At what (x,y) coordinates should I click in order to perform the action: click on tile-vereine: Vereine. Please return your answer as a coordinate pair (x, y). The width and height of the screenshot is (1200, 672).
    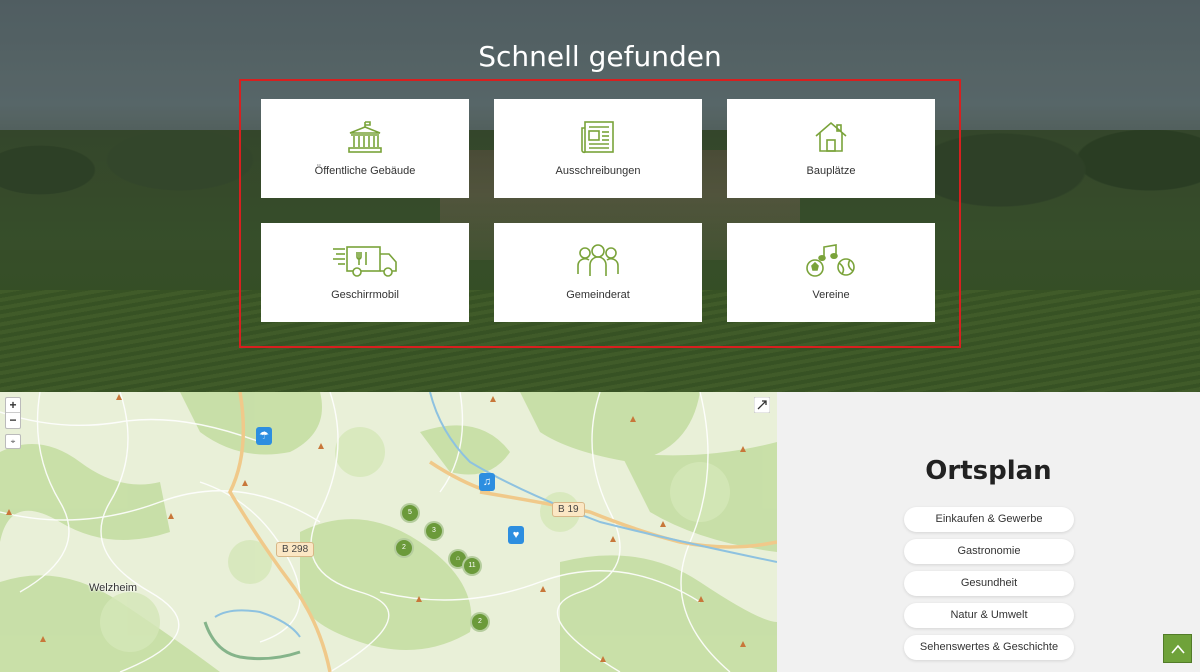
    Looking at the image, I should click on (831, 272).